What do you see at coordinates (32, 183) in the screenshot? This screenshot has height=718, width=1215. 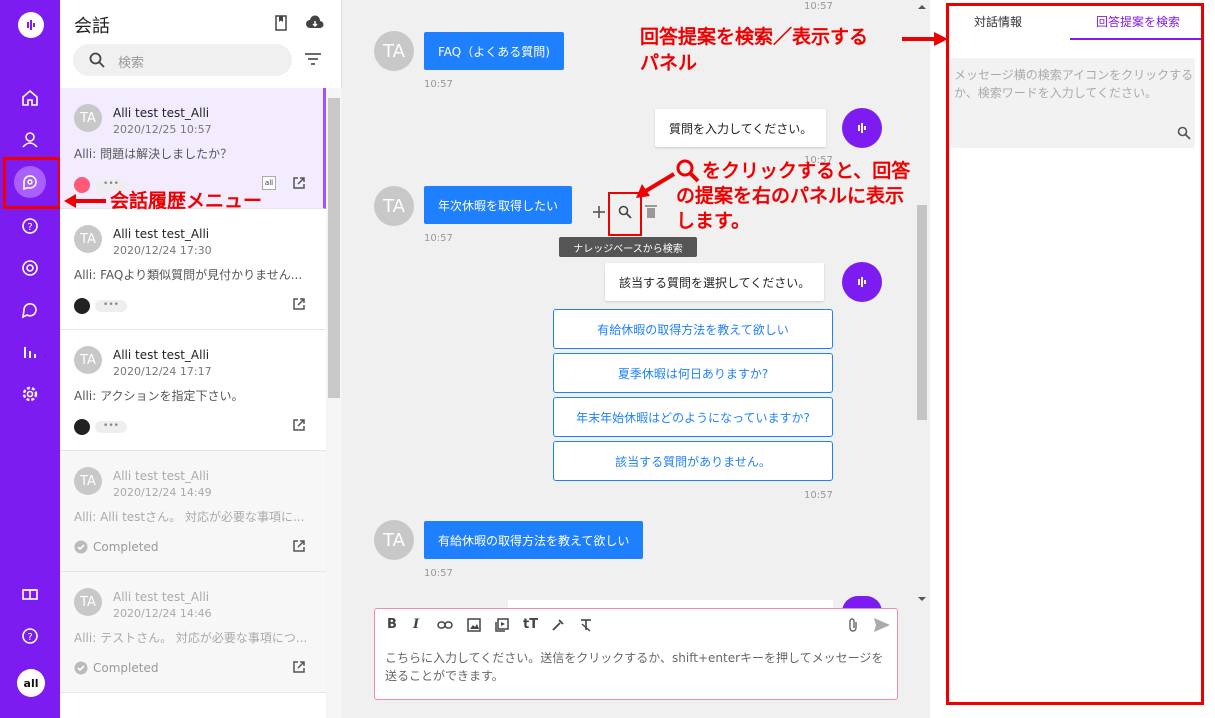 I see `menu-highlight-box` at bounding box center [32, 183].